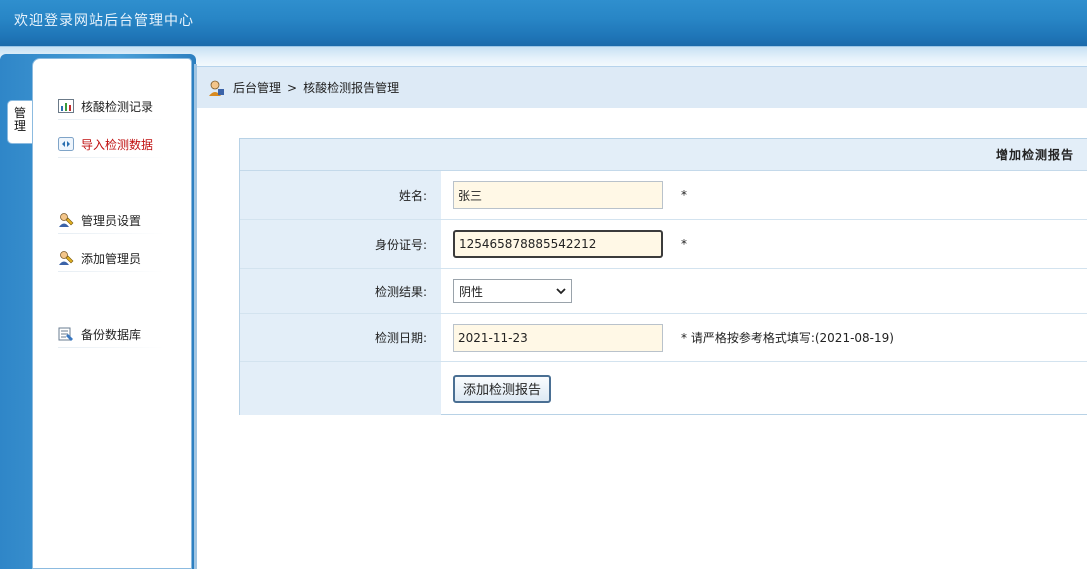  What do you see at coordinates (340, 291) in the screenshot?
I see `result-label: 检测结果:` at bounding box center [340, 291].